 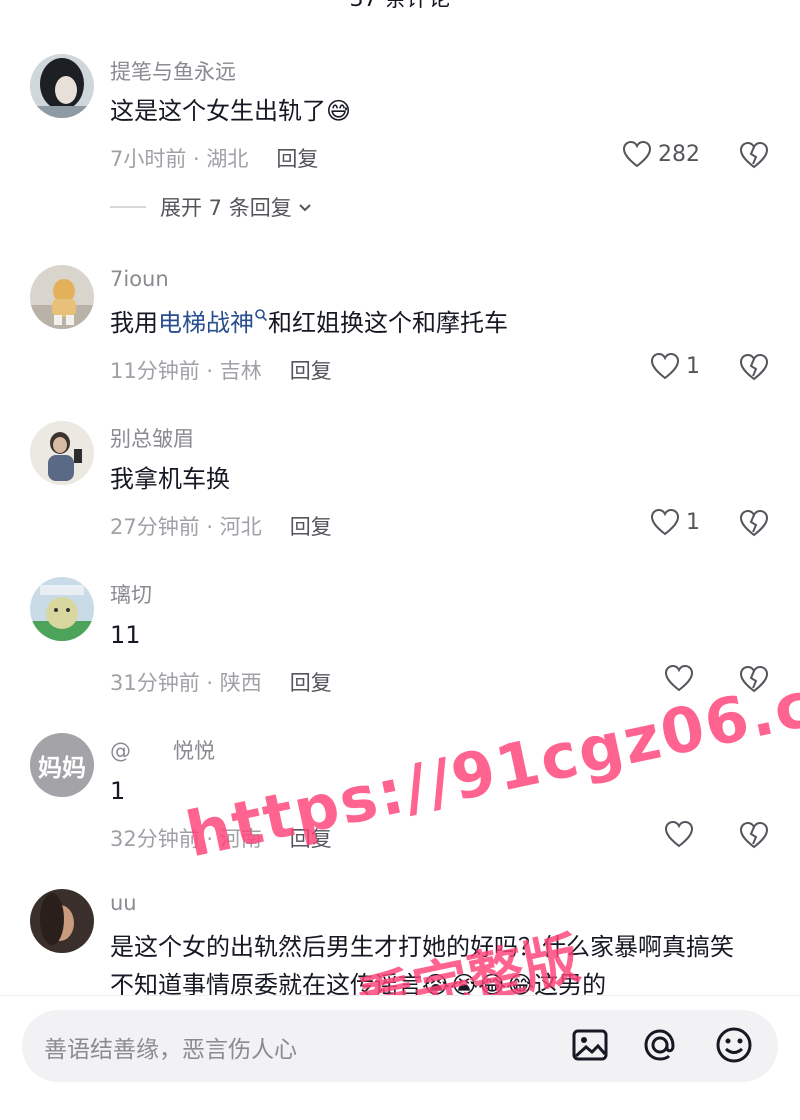 I want to click on comment-username: 别总皱眉, so click(x=152, y=438).